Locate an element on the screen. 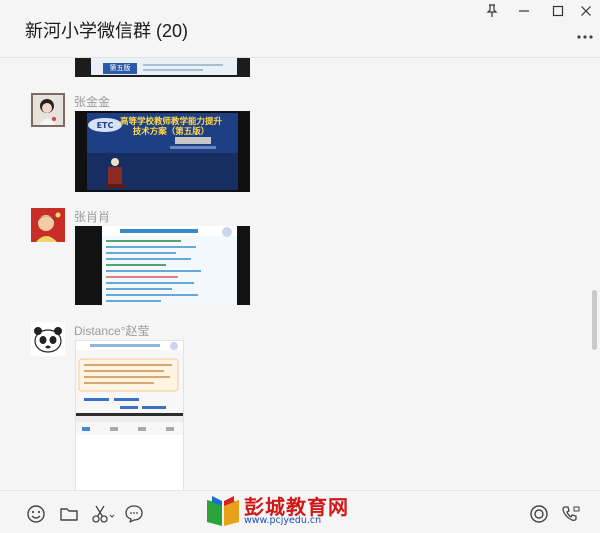 This screenshot has height=533, width=600. close-icon is located at coordinates (586, 11).